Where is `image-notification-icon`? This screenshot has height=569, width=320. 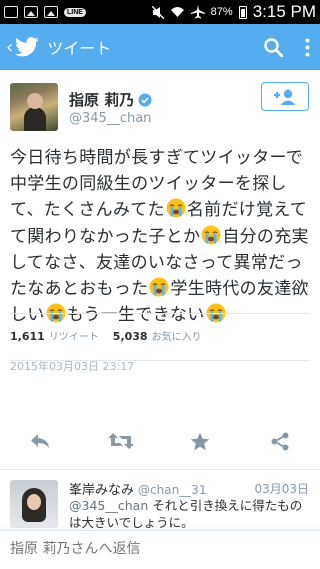
image-notification-icon is located at coordinates (31, 12).